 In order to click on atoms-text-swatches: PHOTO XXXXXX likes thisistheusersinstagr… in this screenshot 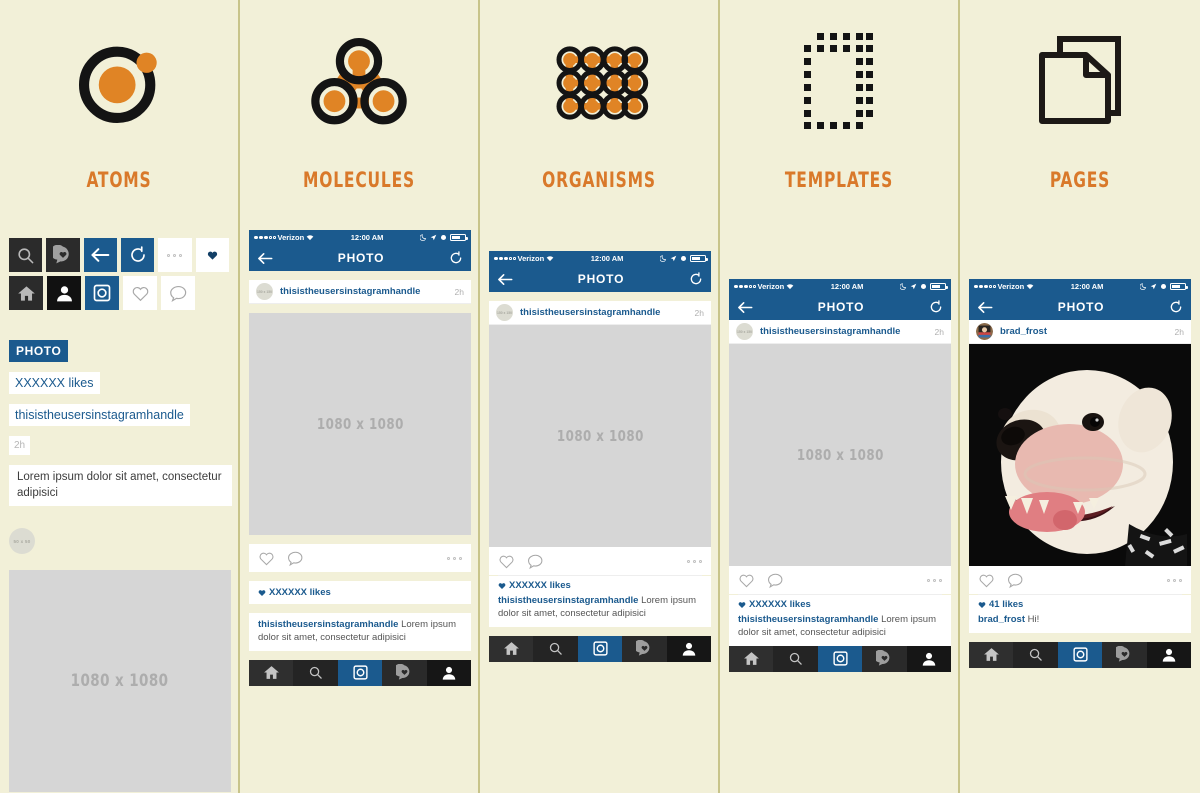, I will do `click(120, 423)`.